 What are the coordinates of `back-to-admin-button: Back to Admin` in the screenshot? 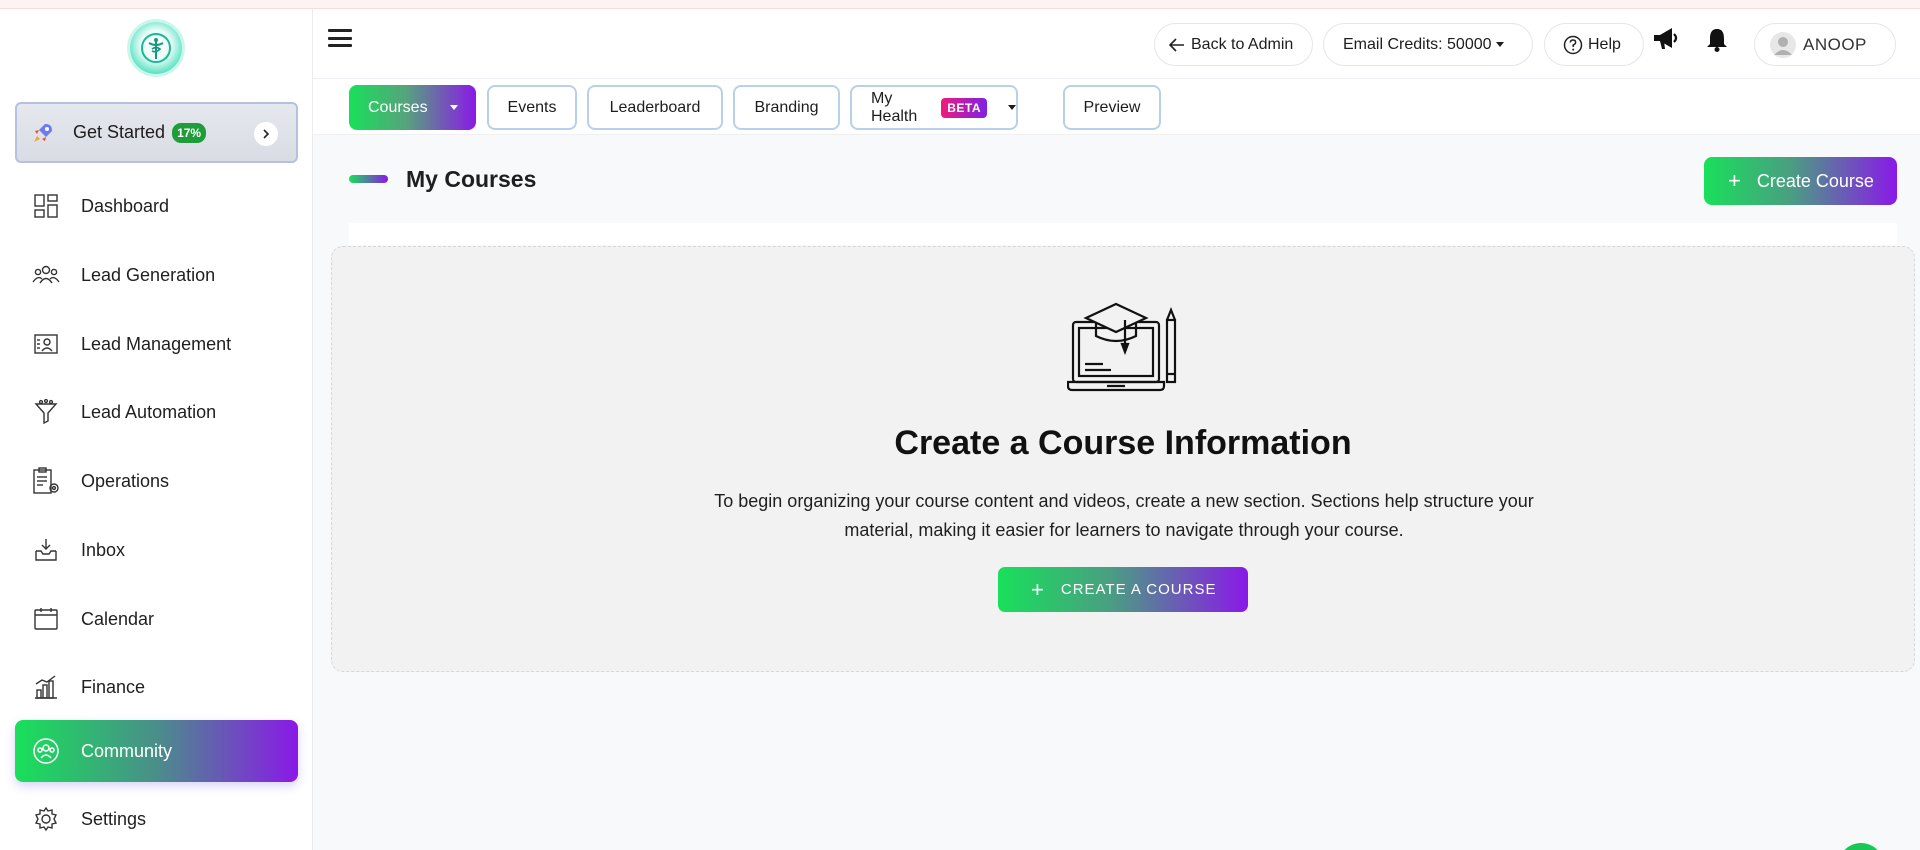 It's located at (1233, 44).